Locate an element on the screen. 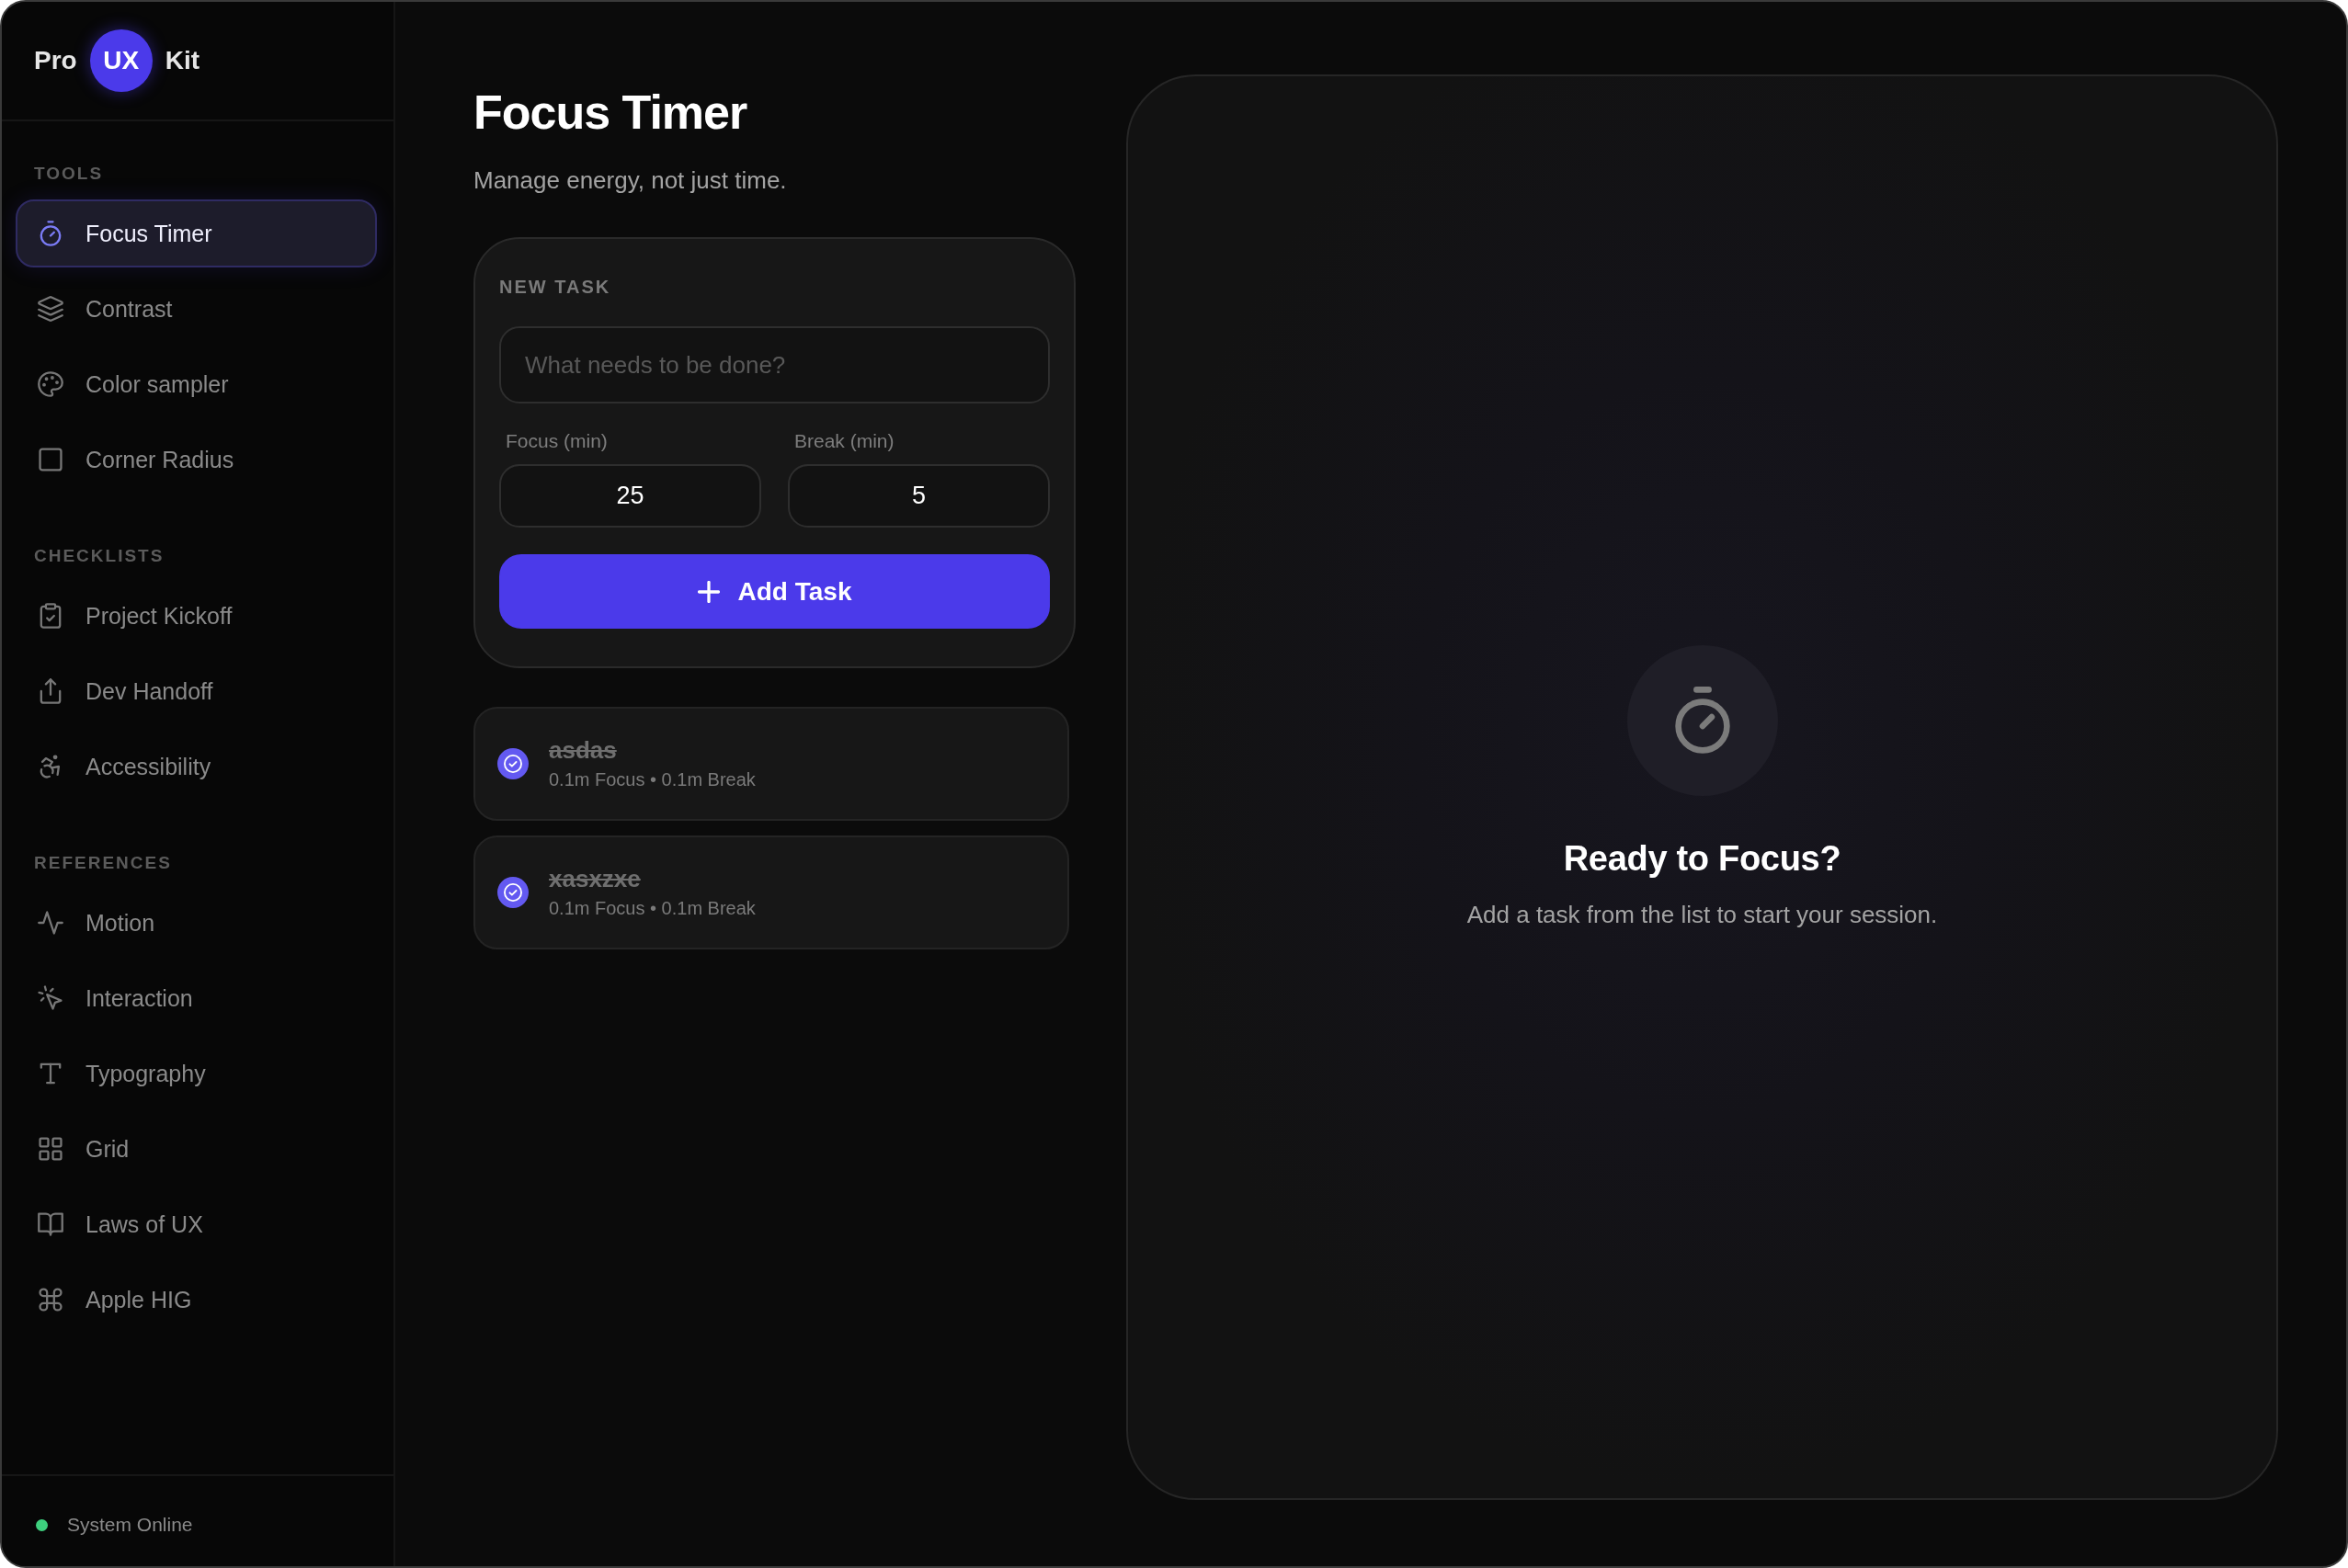 The image size is (2348, 1568). nav-item: Contrast is located at coordinates (196, 309).